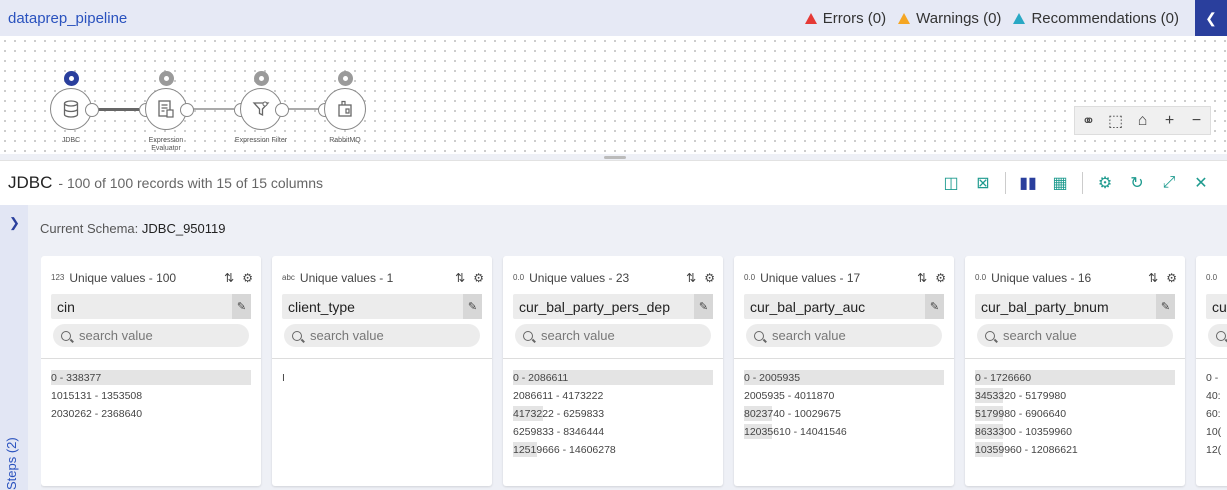 The height and width of the screenshot is (490, 1227). What do you see at coordinates (750, 277) in the screenshot?
I see `column-type-icon: 0.0` at bounding box center [750, 277].